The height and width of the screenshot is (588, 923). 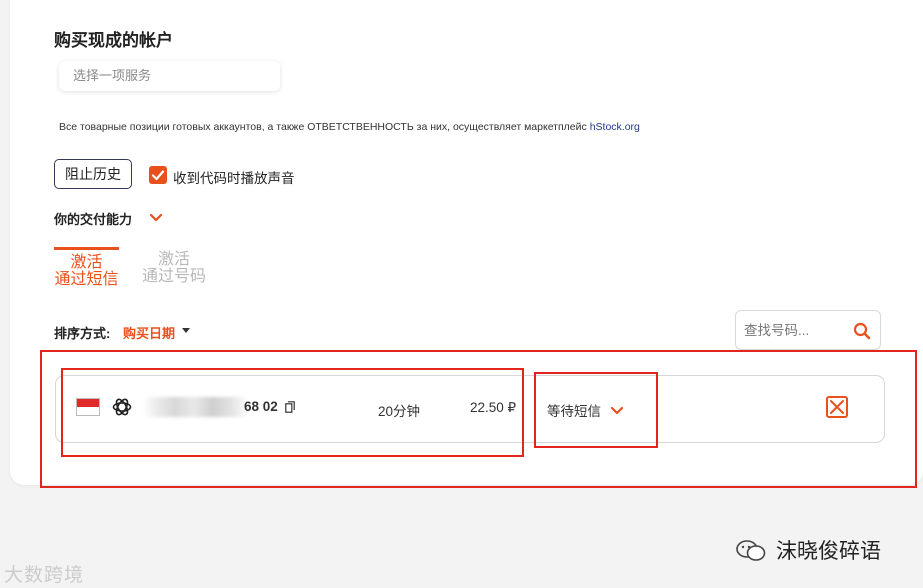 I want to click on hstock-link: hStock.org, so click(x=615, y=127).